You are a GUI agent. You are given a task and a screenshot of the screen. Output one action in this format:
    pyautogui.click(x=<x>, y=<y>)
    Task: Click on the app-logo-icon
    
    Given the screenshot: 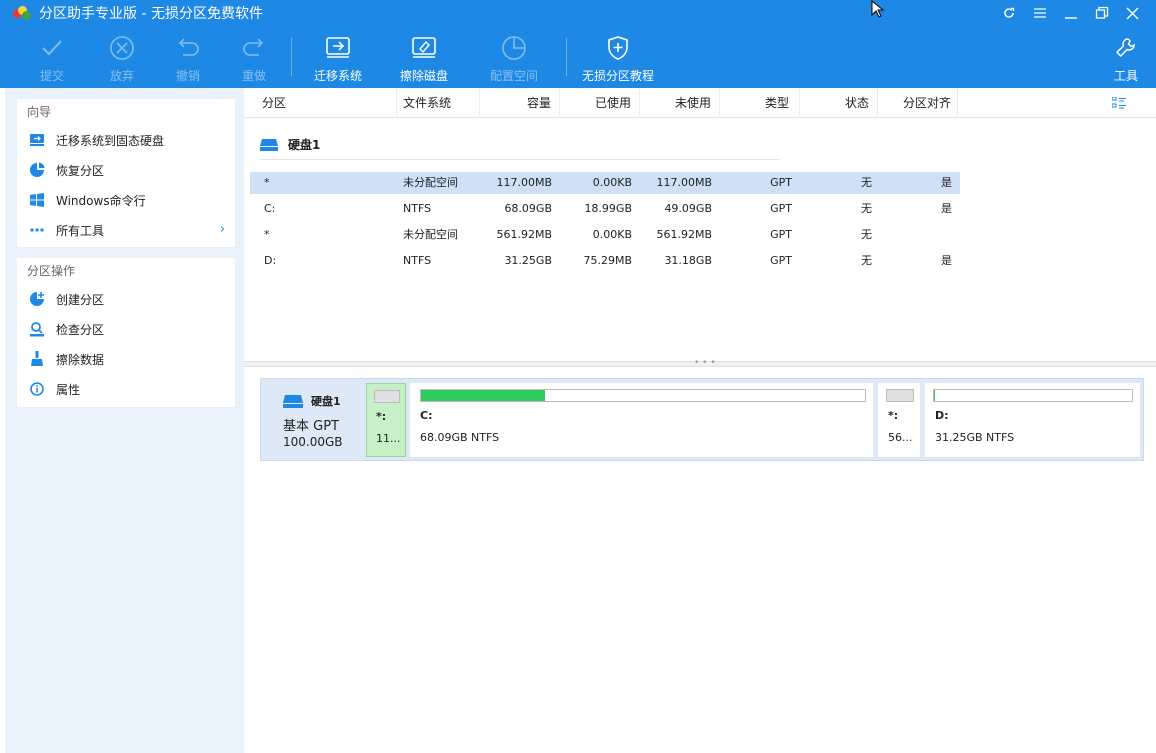 What is the action you would take?
    pyautogui.click(x=22, y=13)
    